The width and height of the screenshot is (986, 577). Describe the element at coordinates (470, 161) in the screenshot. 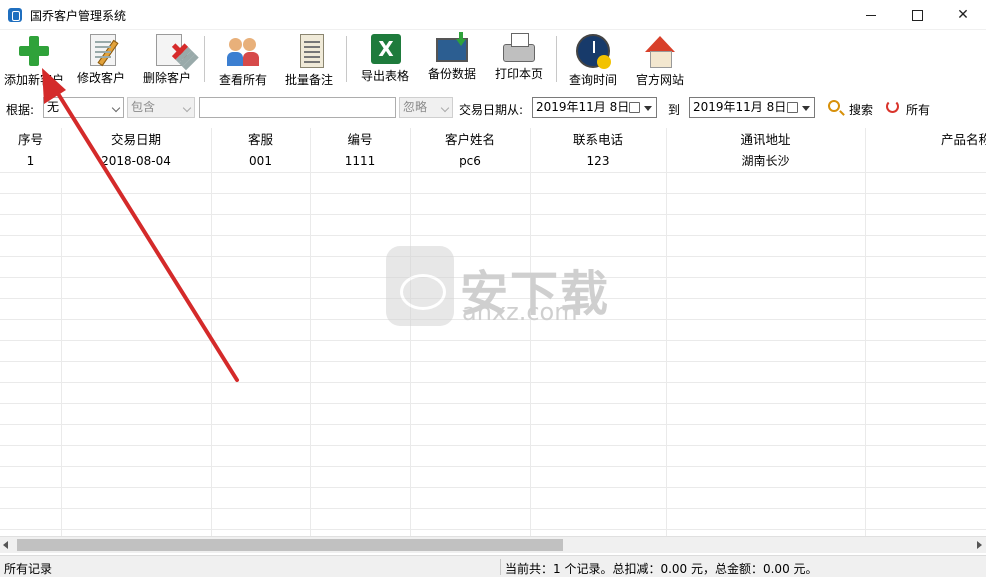

I see `table-cell: pc6` at that location.